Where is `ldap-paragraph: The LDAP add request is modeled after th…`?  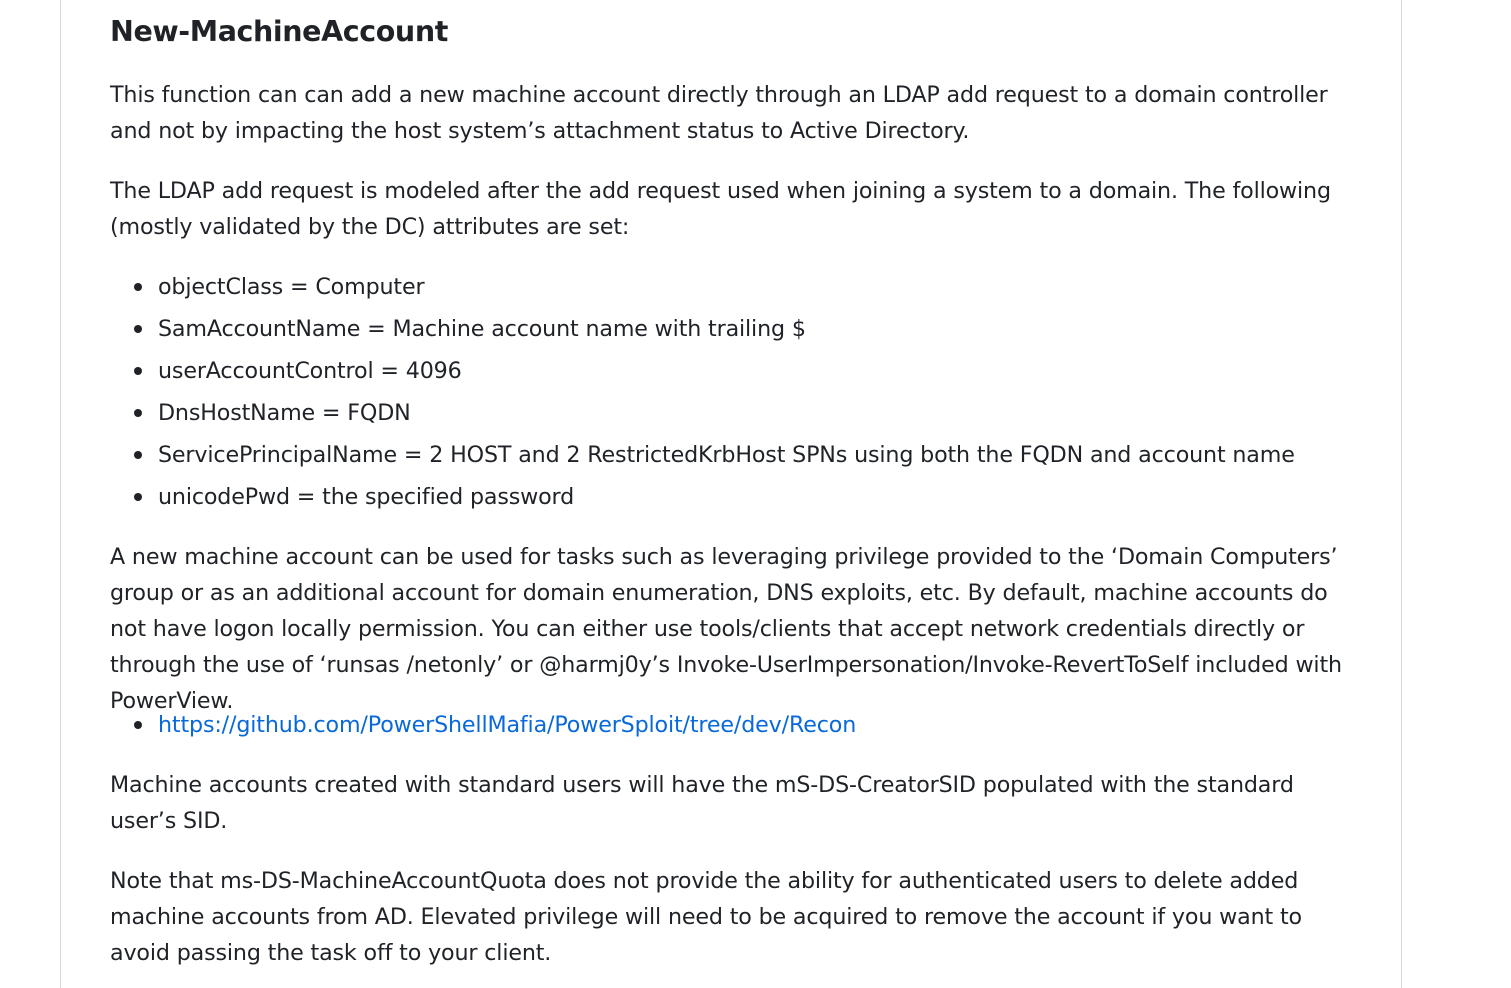
ldap-paragraph: The LDAP add request is modeled after th… is located at coordinates (720, 209).